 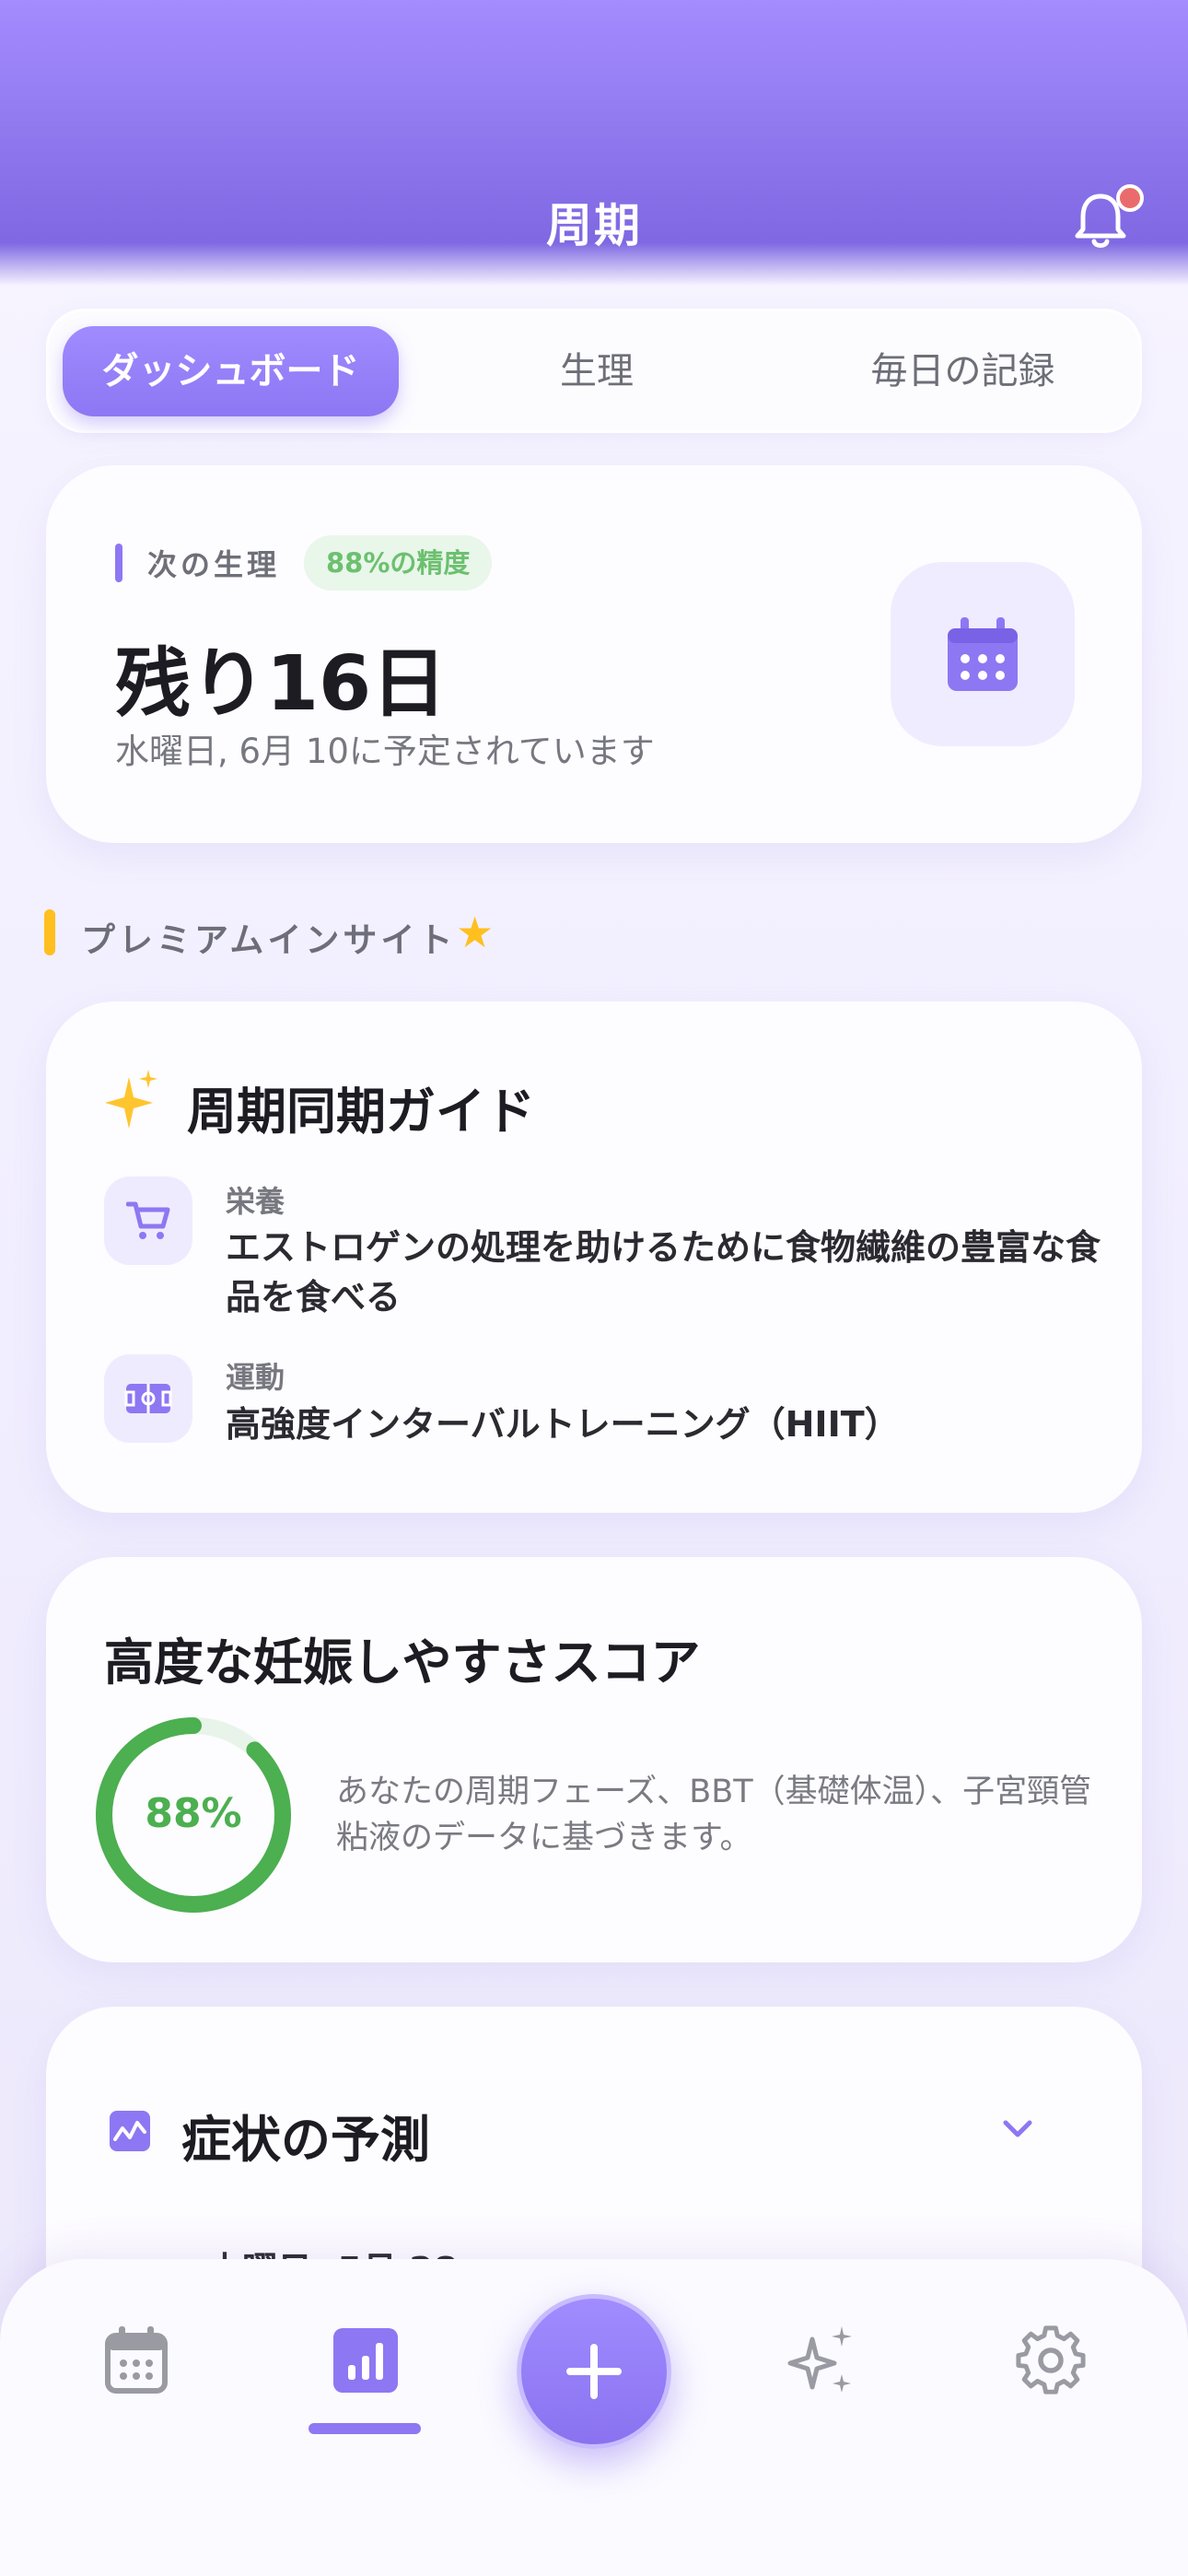 I want to click on accent-bar, so click(x=119, y=563).